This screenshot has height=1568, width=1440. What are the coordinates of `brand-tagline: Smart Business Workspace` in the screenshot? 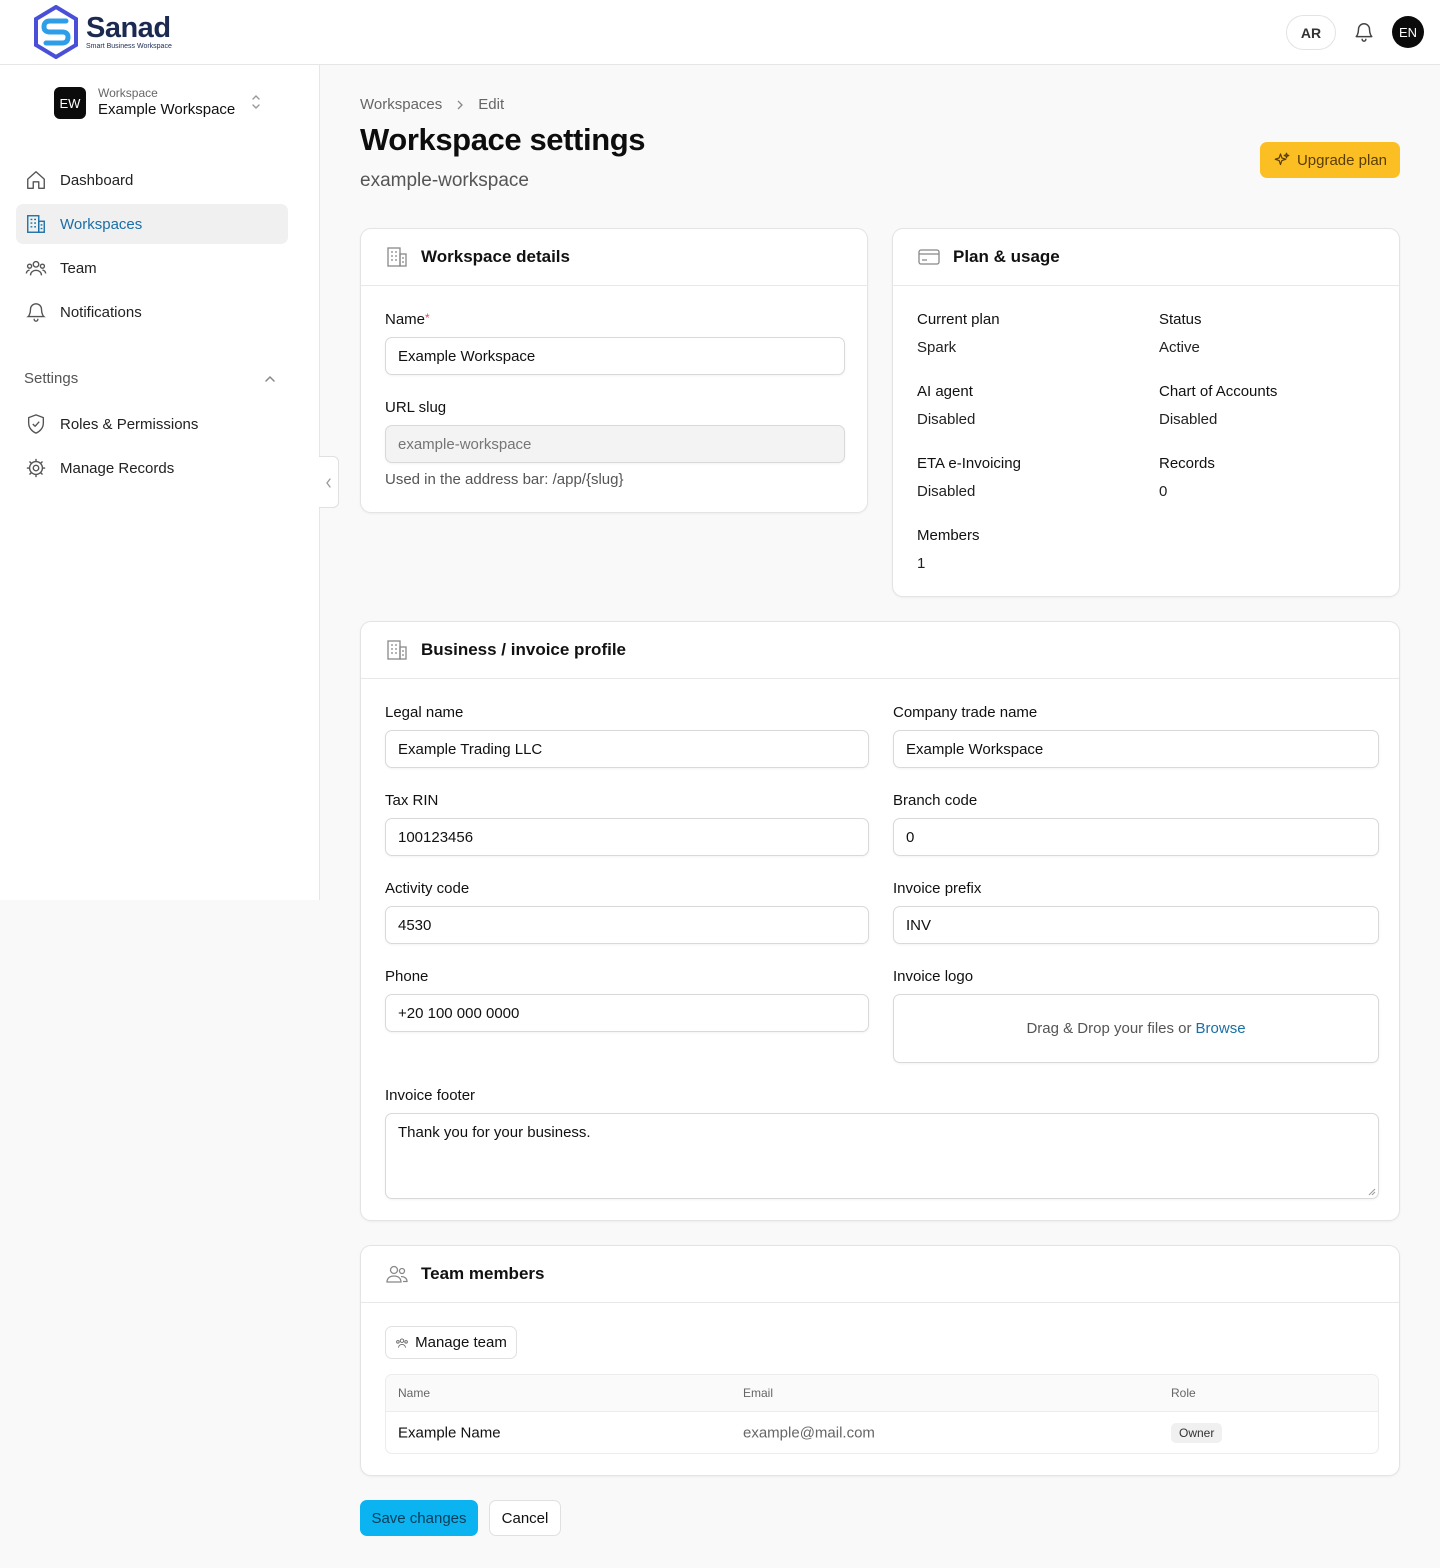 It's located at (129, 46).